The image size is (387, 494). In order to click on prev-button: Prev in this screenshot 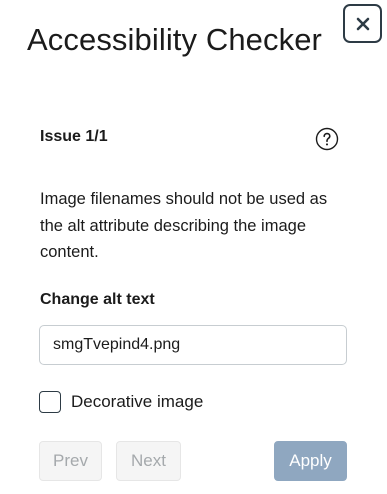, I will do `click(70, 461)`.